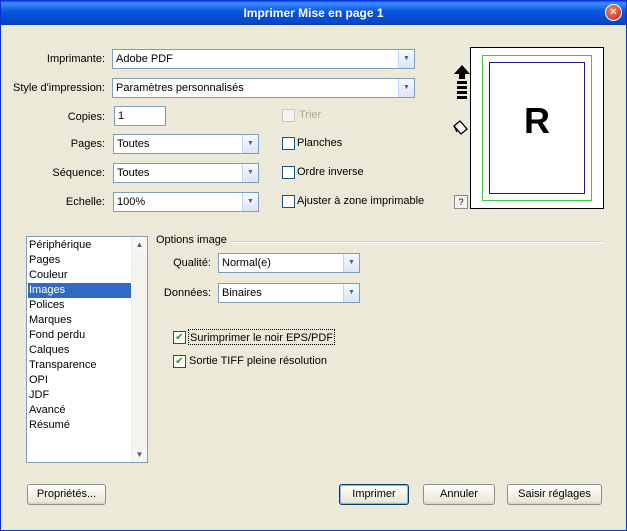  Describe the element at coordinates (80, 425) in the screenshot. I see `list-item: Résumé` at that location.